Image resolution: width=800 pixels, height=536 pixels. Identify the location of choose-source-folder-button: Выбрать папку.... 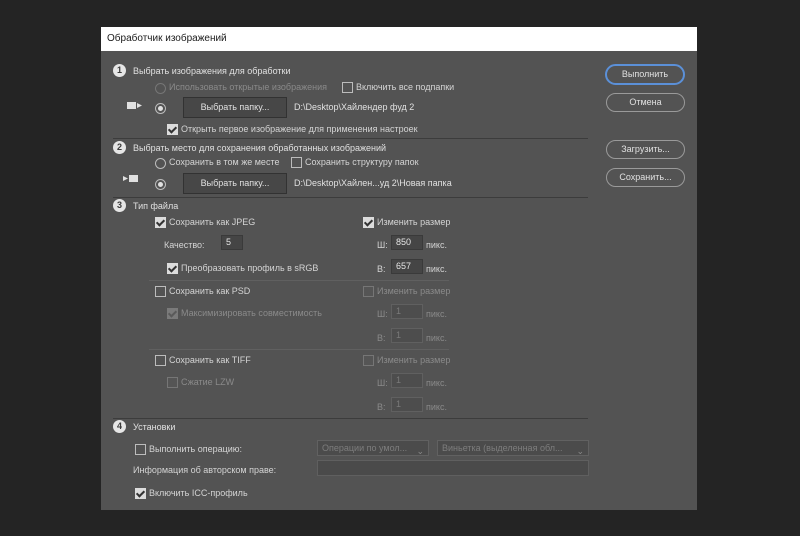
(235, 107).